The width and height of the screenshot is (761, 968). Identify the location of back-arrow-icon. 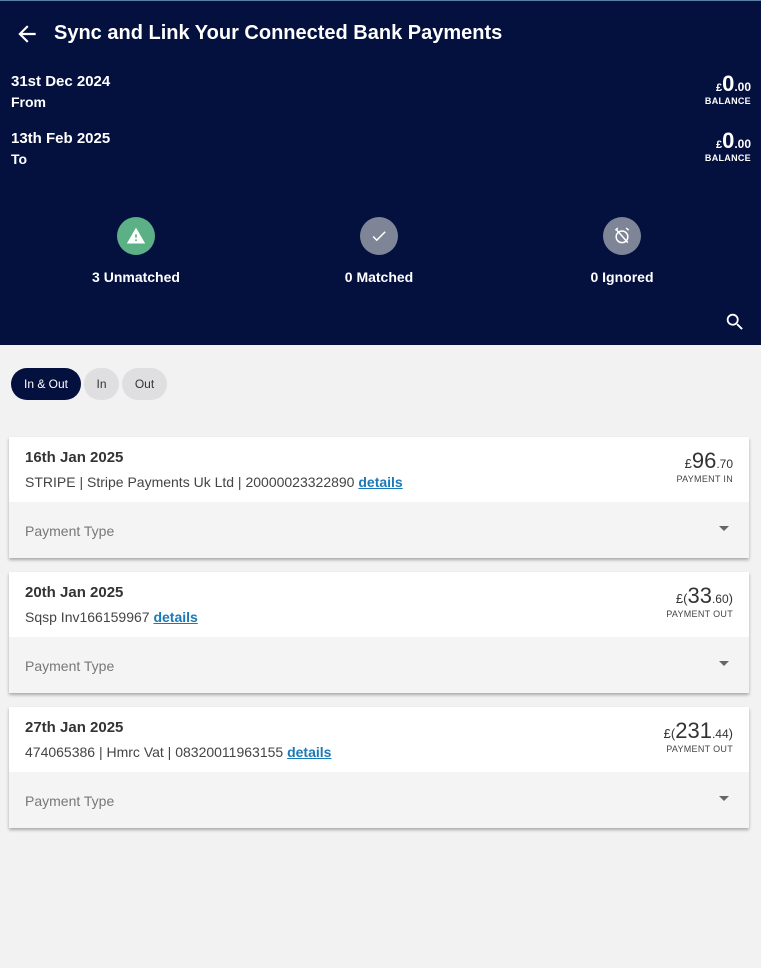
(27, 34).